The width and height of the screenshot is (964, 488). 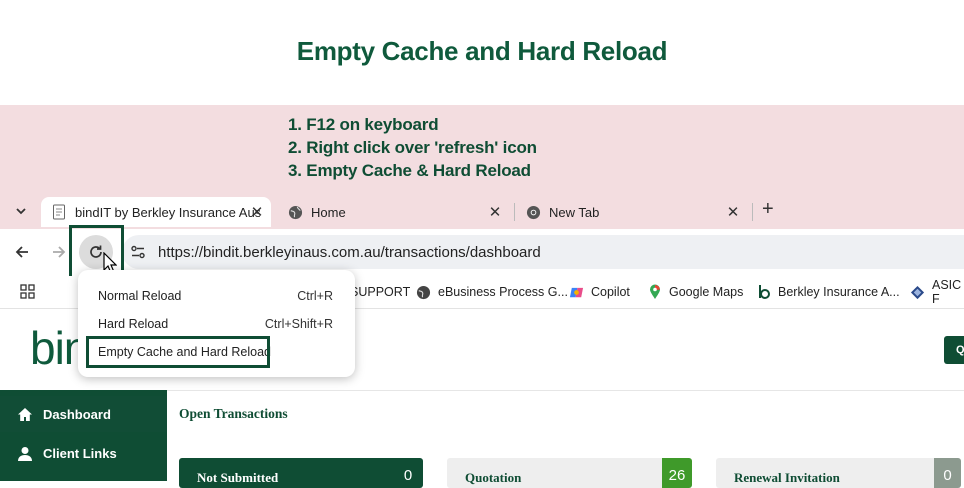 I want to click on card-renewal-invitation: Renewal Invitation 0, so click(x=838, y=473).